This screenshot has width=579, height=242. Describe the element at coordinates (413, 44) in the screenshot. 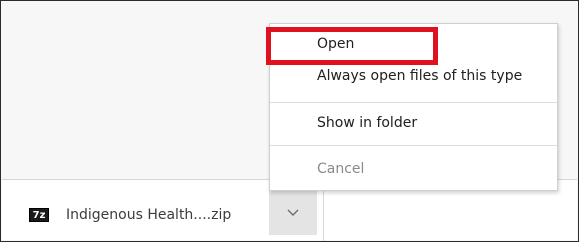

I see `menu-item-open: Open` at that location.